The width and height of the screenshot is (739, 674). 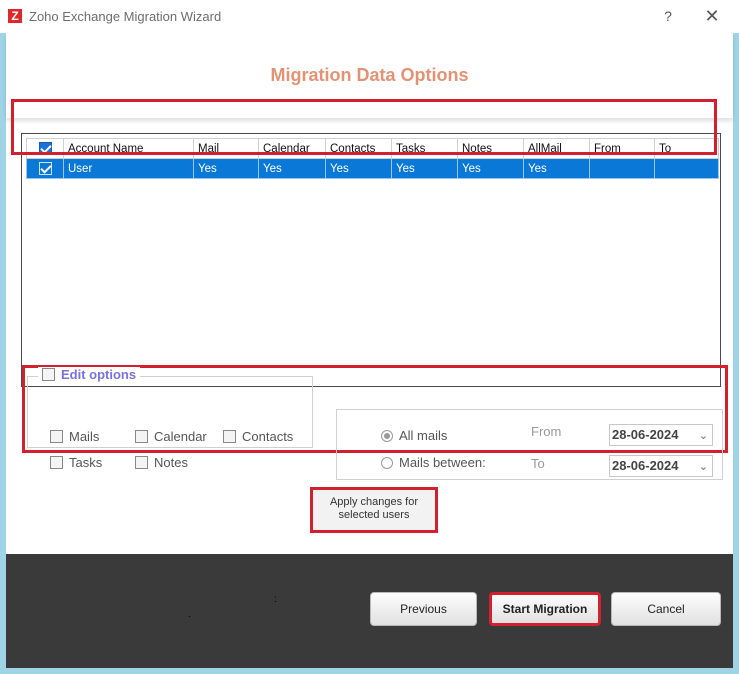 I want to click on contacts-checkbox, so click(x=229, y=436).